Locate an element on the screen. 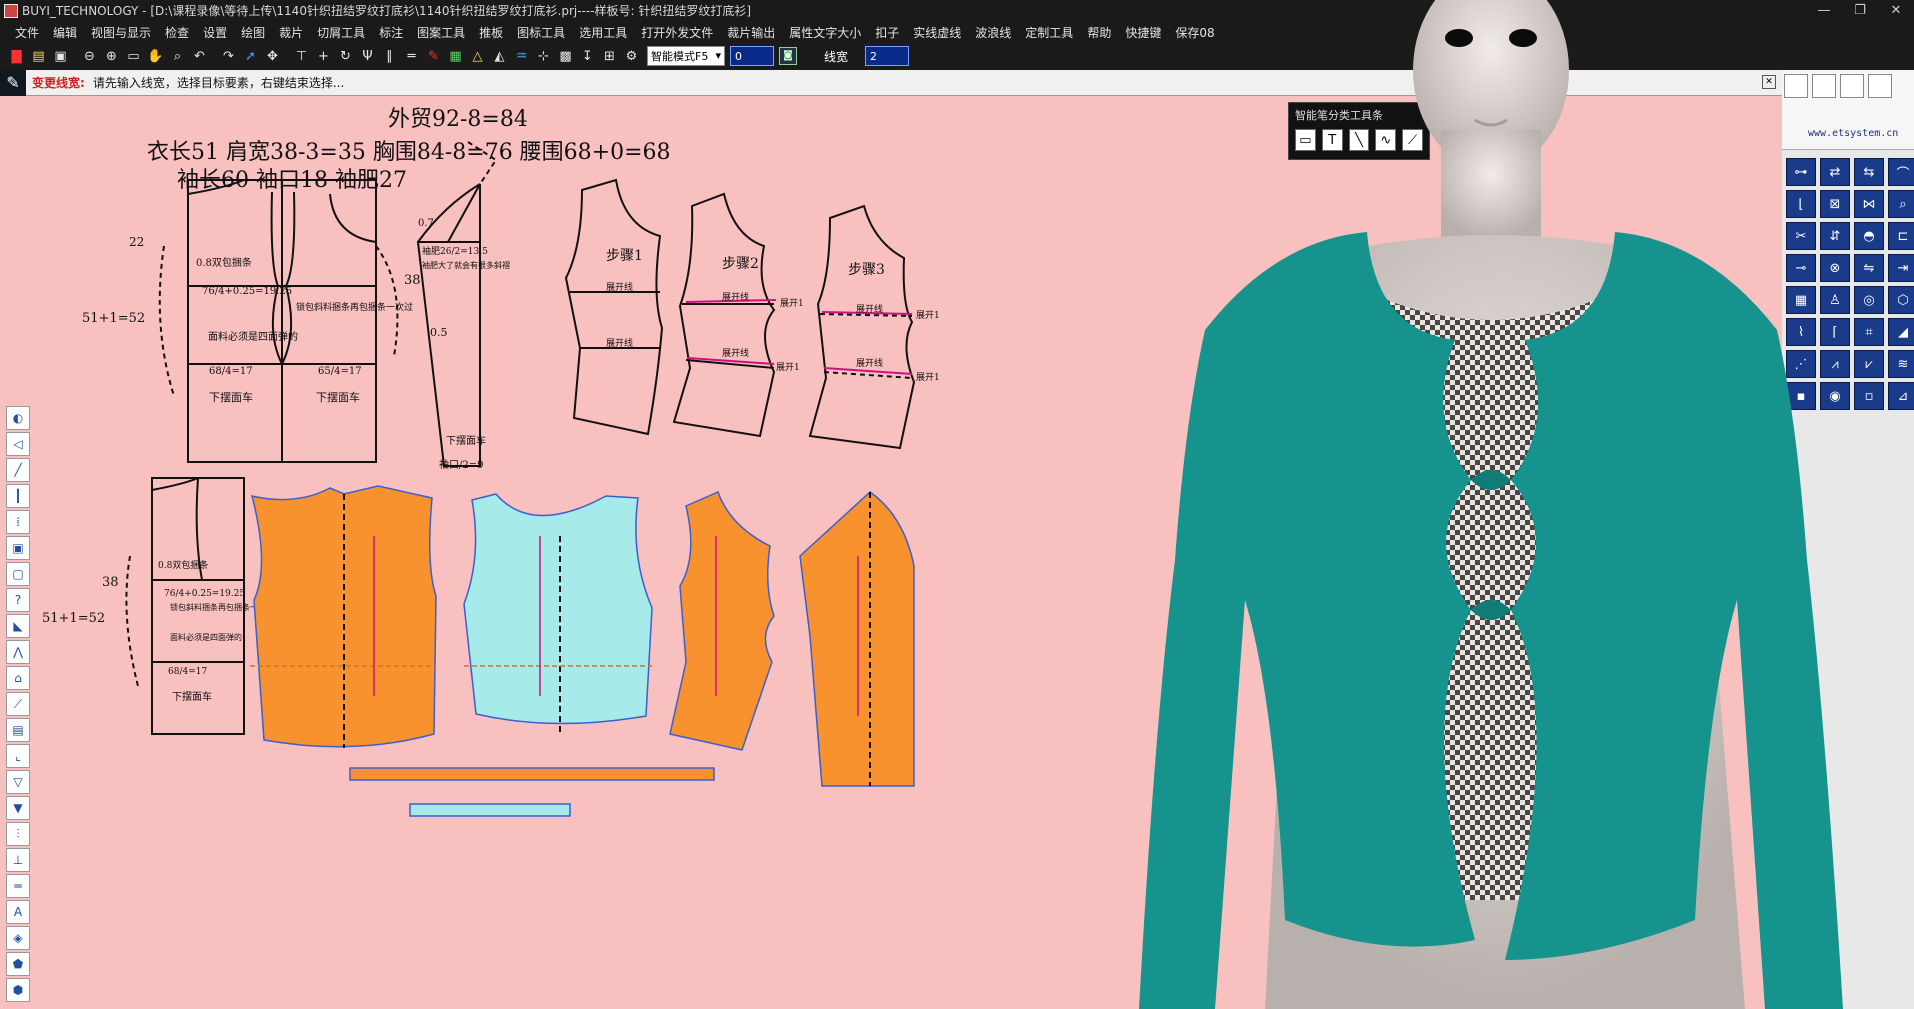  menu-item-0: 文件 is located at coordinates (27, 32).